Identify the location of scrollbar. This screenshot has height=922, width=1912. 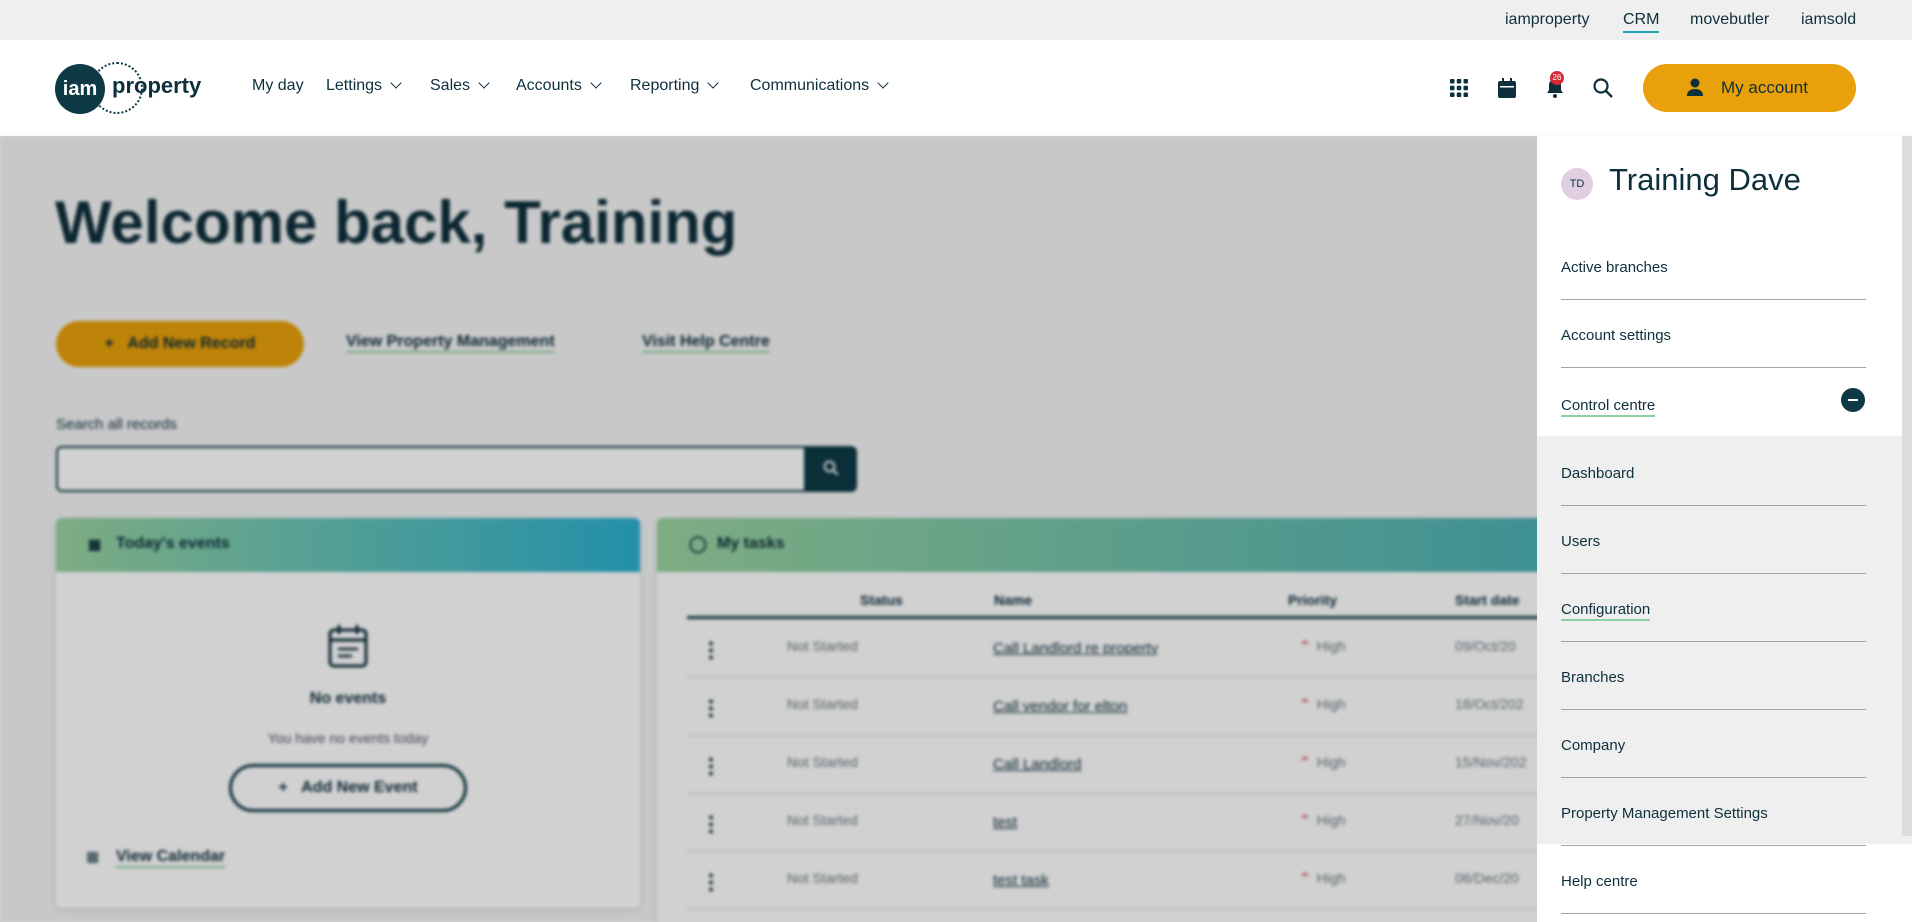
(1907, 486).